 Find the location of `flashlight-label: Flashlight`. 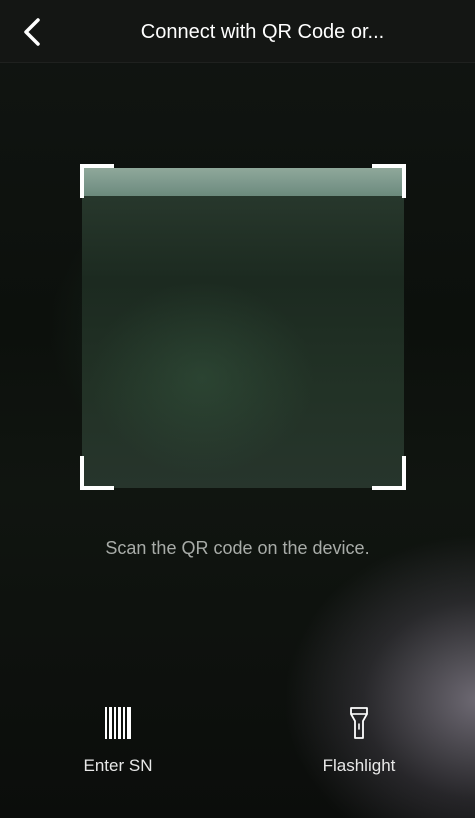

flashlight-label: Flashlight is located at coordinates (359, 765).